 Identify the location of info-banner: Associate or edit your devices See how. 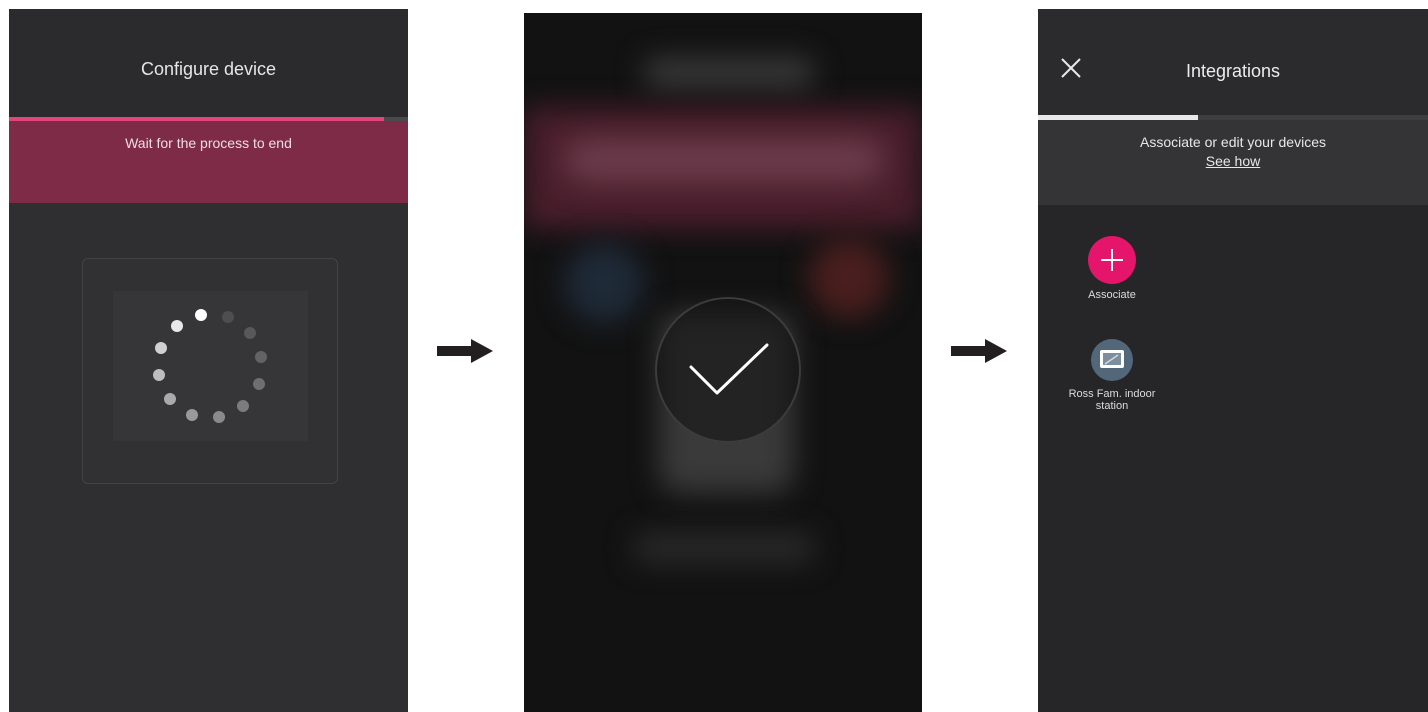
(1233, 162).